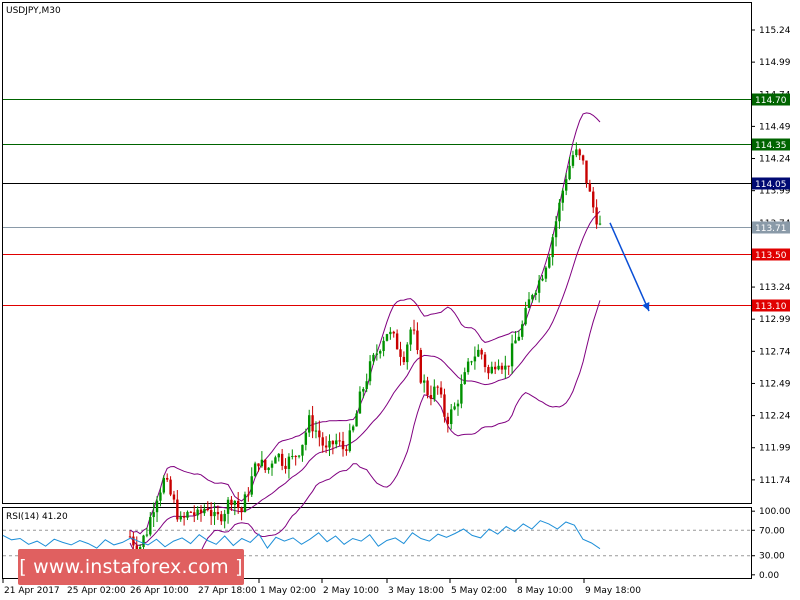 This screenshot has height=600, width=800. I want to click on price-tick-label: 112.74, so click(775, 352).